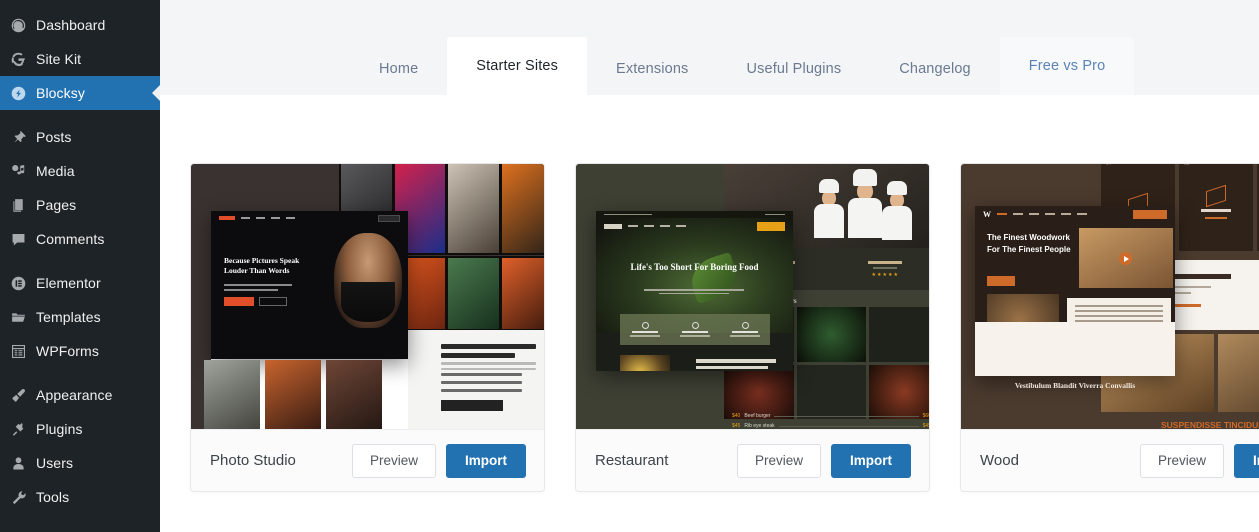  What do you see at coordinates (55, 171) in the screenshot?
I see `sidebar-item-label: Media` at bounding box center [55, 171].